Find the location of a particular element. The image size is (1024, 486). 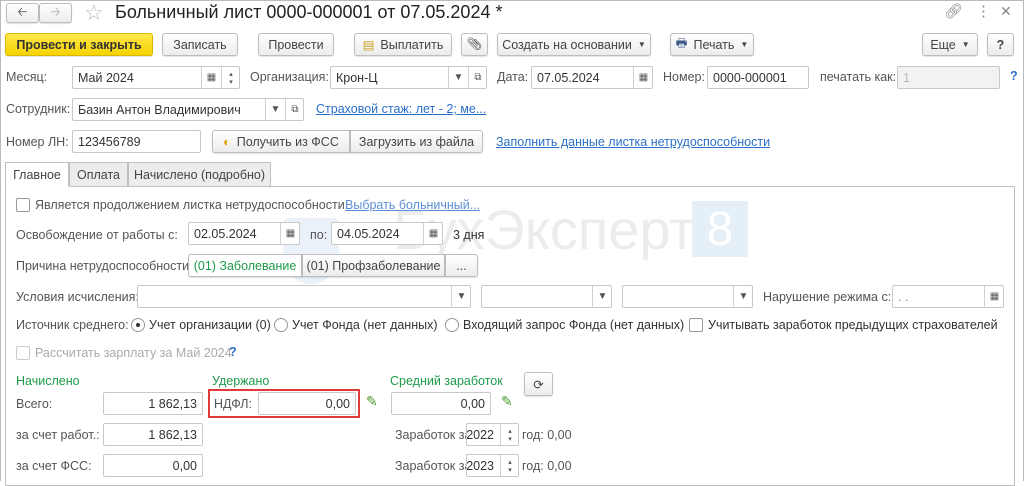

close-icon: ✕ is located at coordinates (1006, 11).